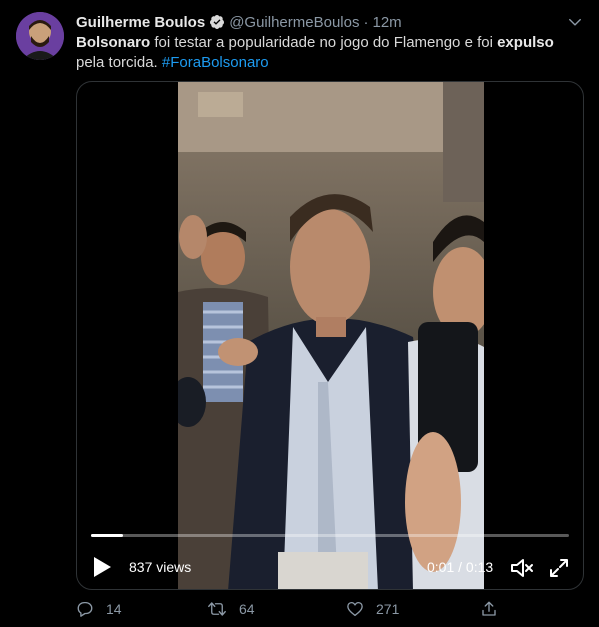 The height and width of the screenshot is (627, 599). What do you see at coordinates (160, 567) in the screenshot?
I see `view-count: 837 views` at bounding box center [160, 567].